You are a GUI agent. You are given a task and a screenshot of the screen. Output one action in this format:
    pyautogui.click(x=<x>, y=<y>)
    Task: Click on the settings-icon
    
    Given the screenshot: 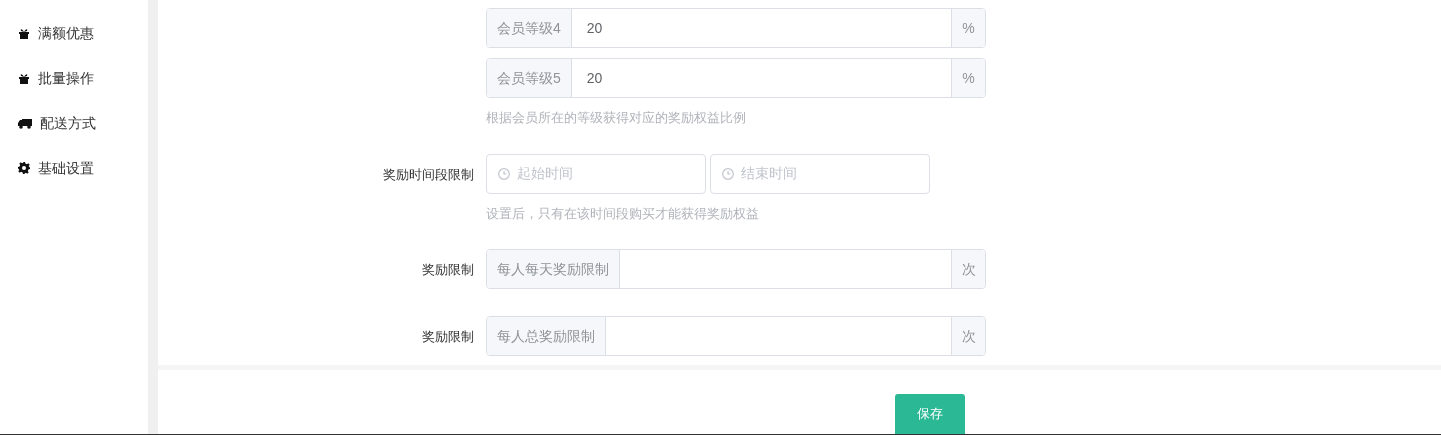 What is the action you would take?
    pyautogui.click(x=24, y=168)
    